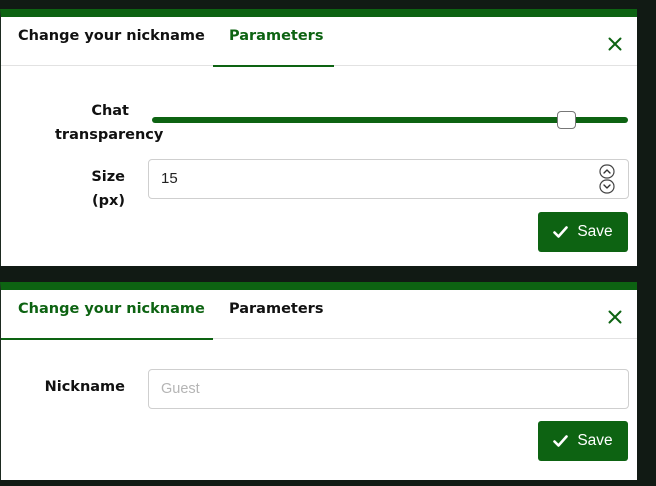 The image size is (656, 486). What do you see at coordinates (110, 111) in the screenshot?
I see `transparency-label-line1: Chat` at bounding box center [110, 111].